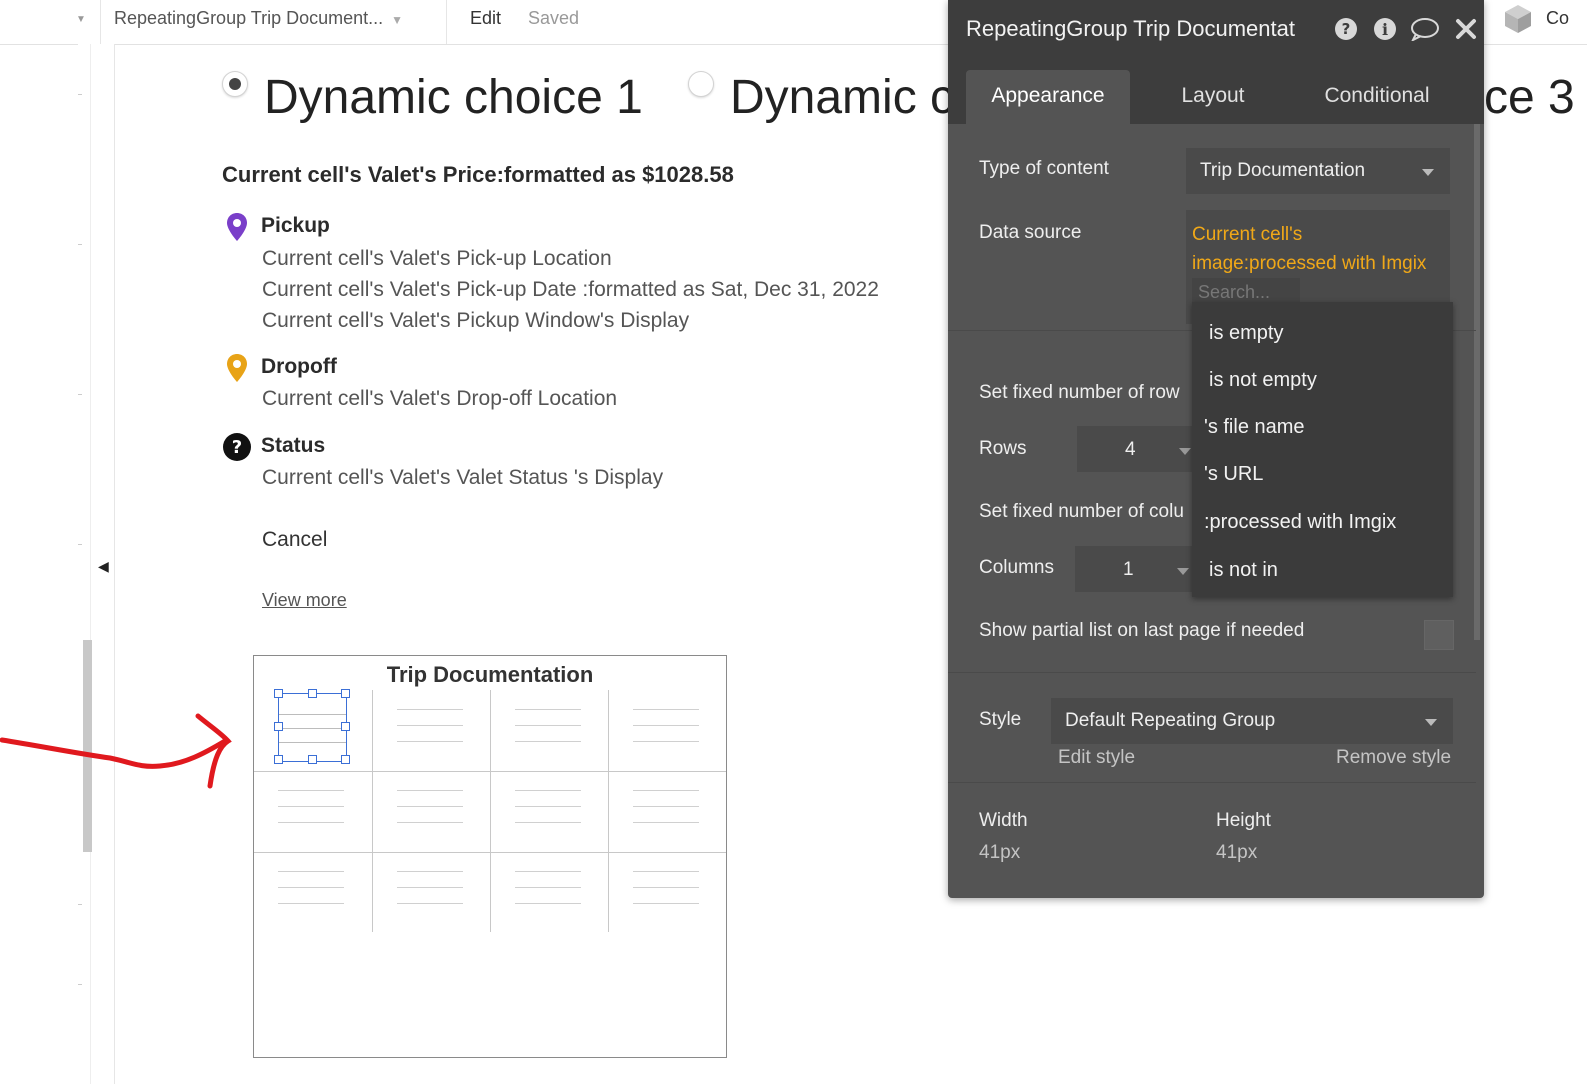 The image size is (1587, 1084). Describe the element at coordinates (1318, 171) in the screenshot. I see `type-of-content-dropdown: Trip Documentation` at that location.